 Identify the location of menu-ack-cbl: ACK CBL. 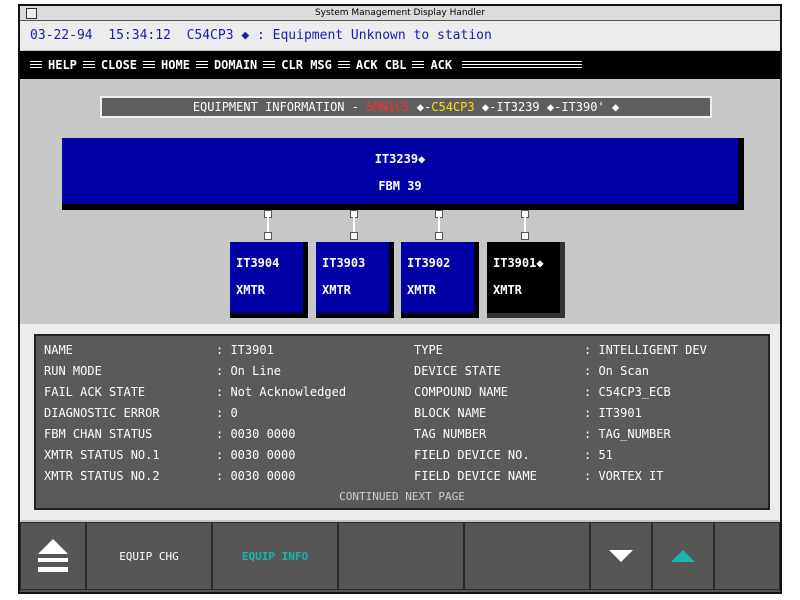
(381, 65).